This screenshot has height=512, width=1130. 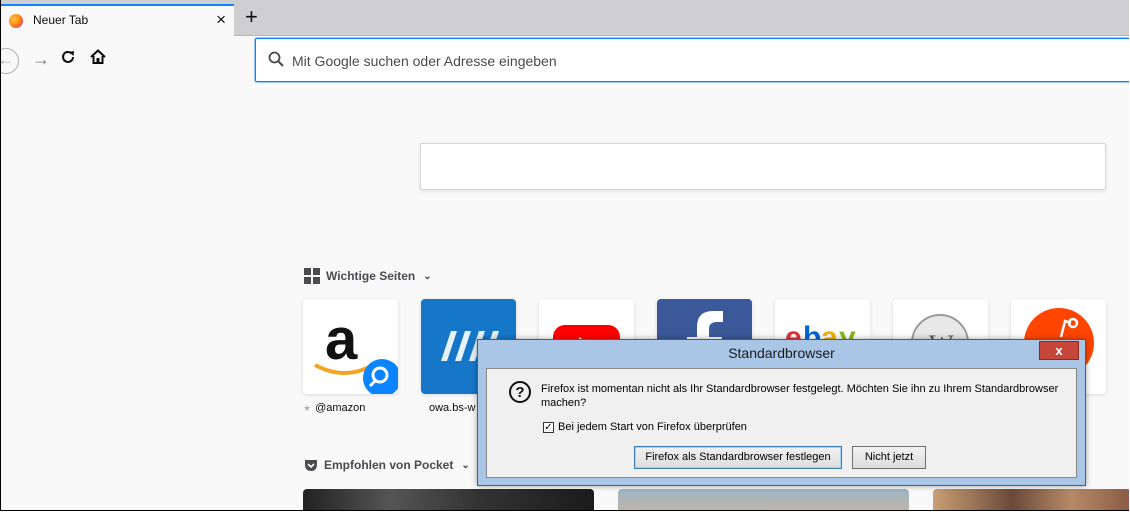 I want to click on pin-icon: ★, so click(x=307, y=408).